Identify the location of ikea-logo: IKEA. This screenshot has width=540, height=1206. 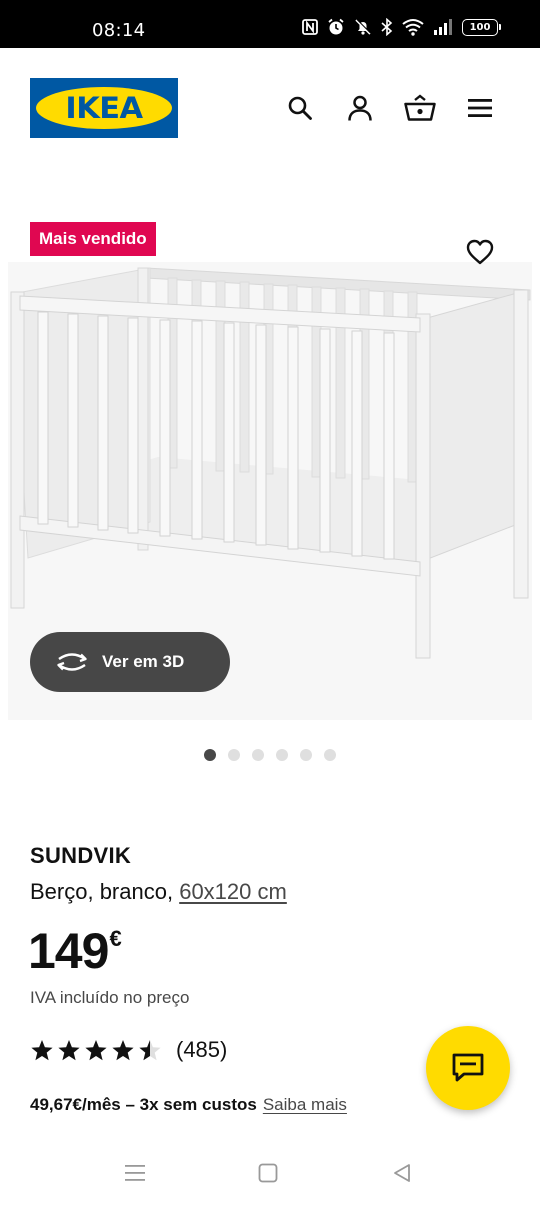
(104, 108).